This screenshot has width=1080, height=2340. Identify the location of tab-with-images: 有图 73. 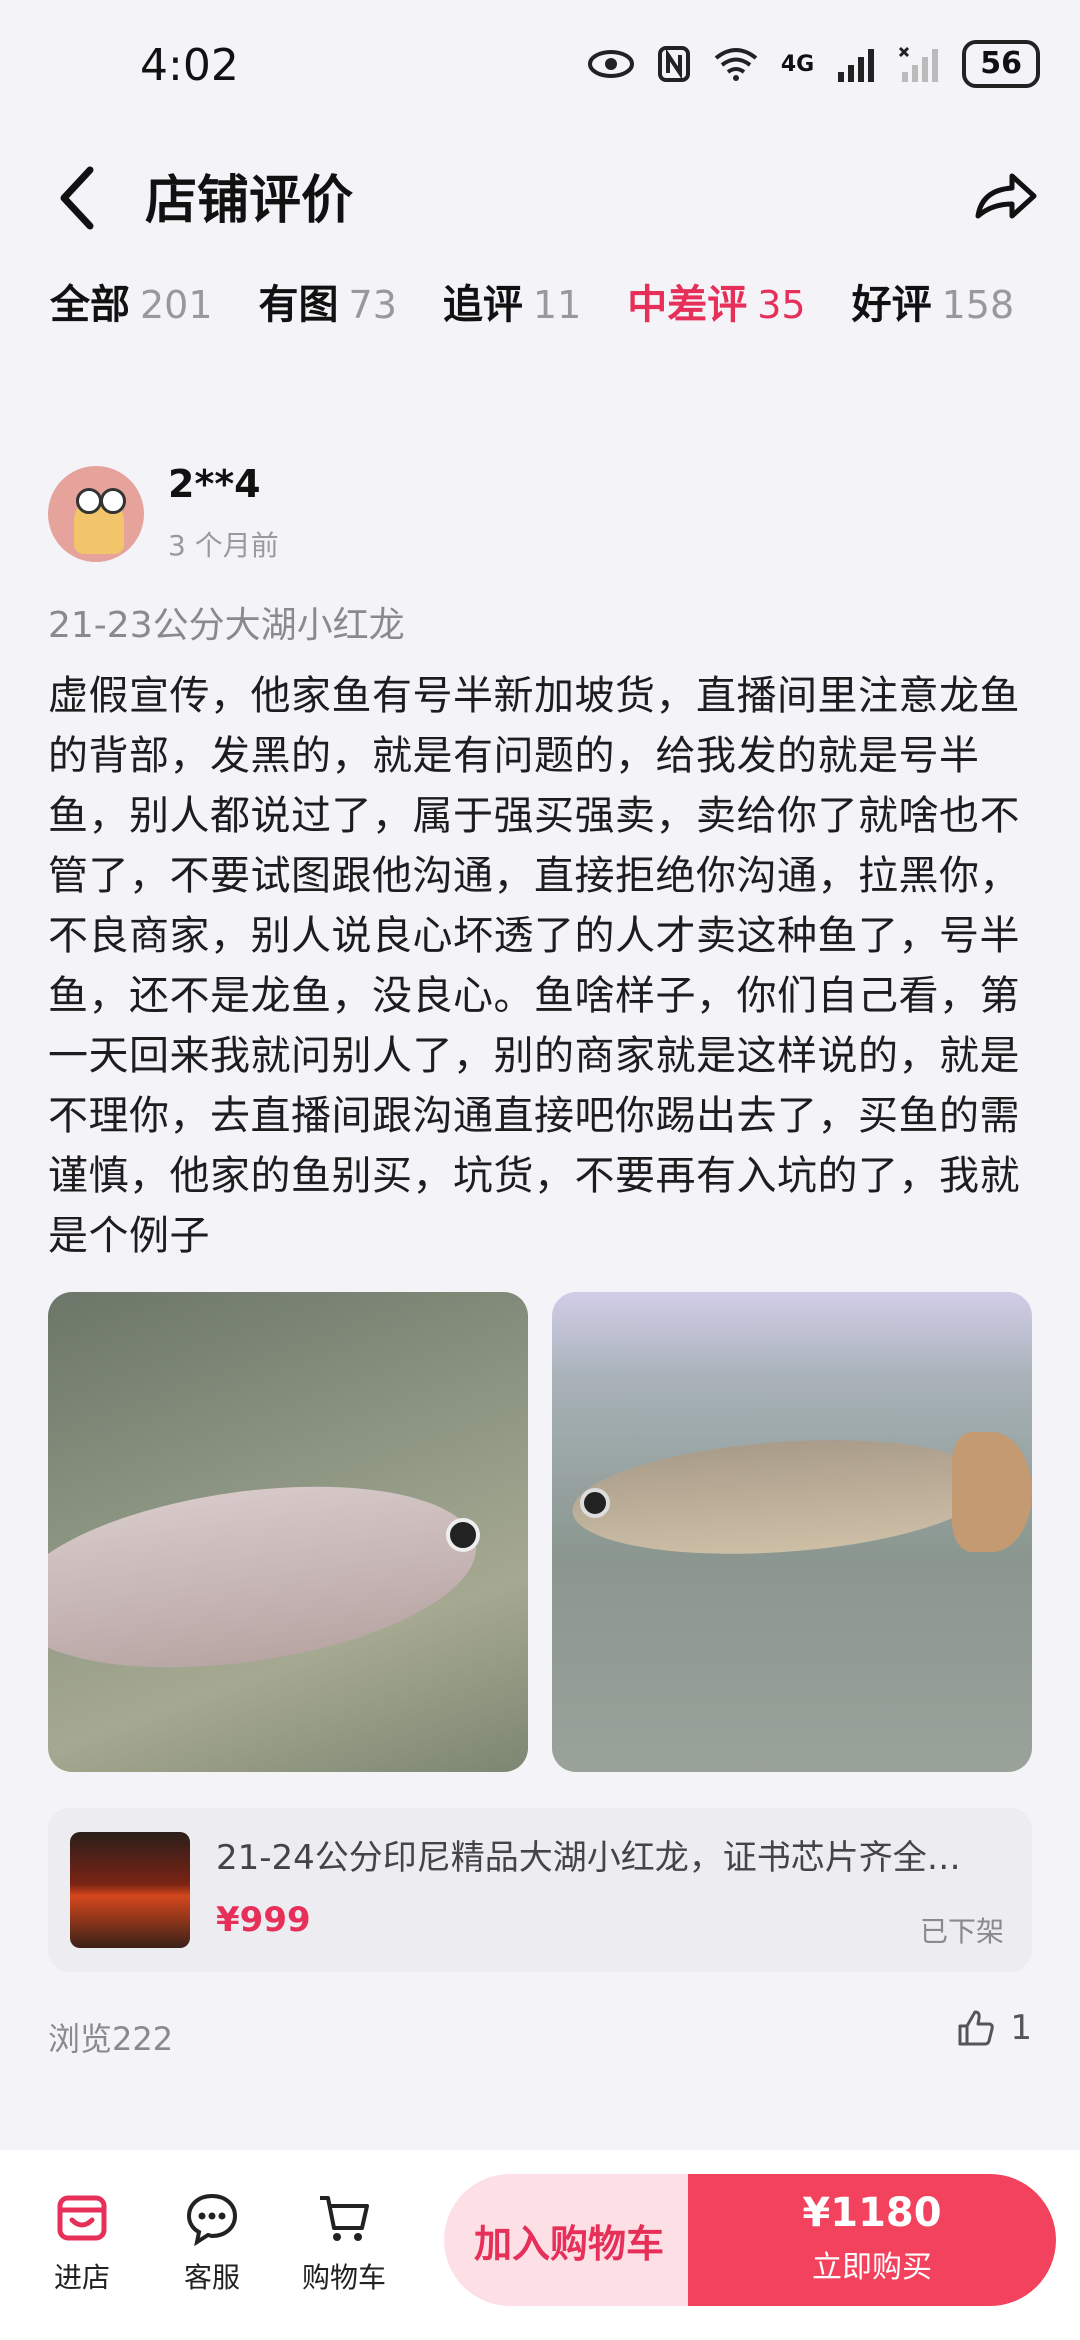
(328, 301).